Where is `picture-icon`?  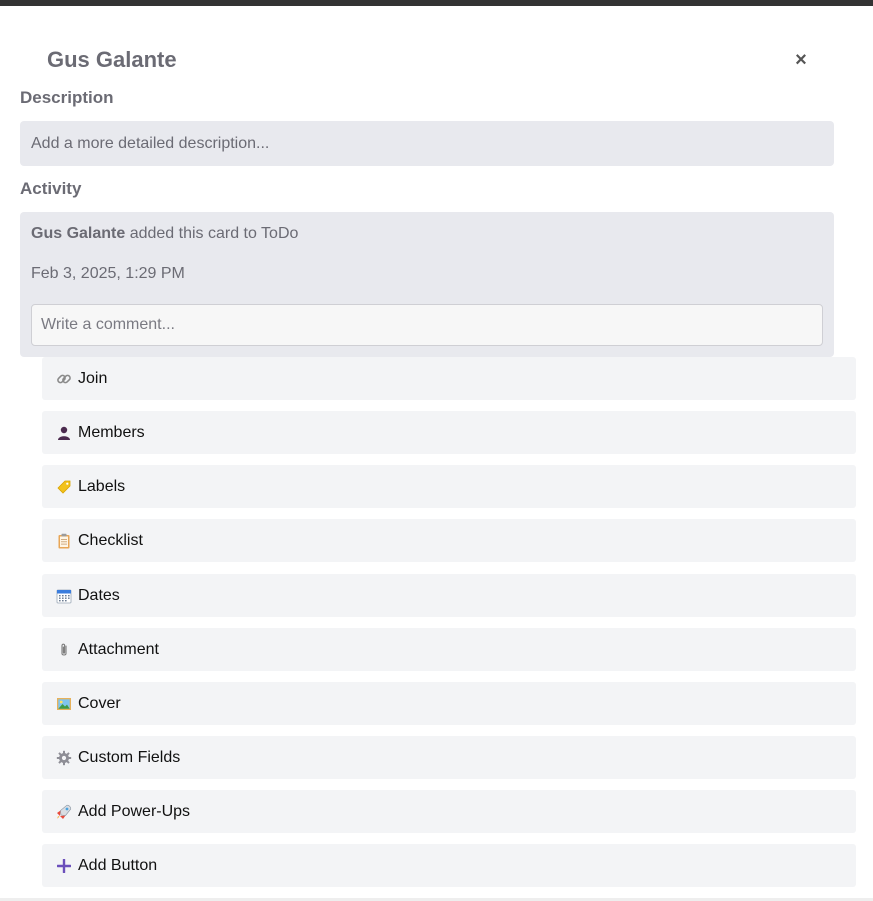
picture-icon is located at coordinates (64, 704).